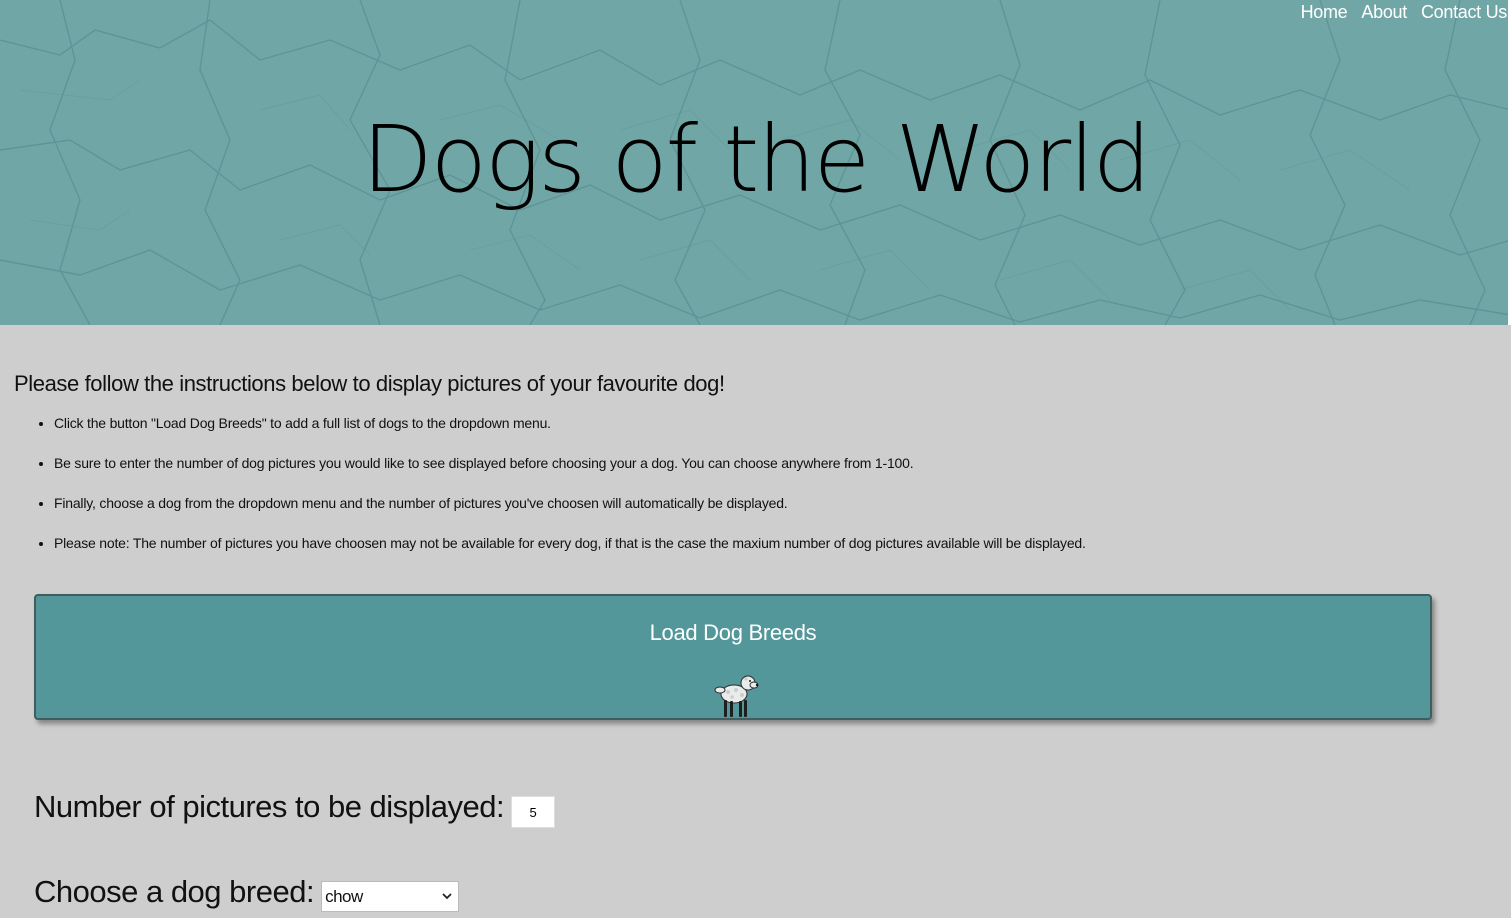  I want to click on breed-row: Choose a dog breed: chow, so click(247, 891).